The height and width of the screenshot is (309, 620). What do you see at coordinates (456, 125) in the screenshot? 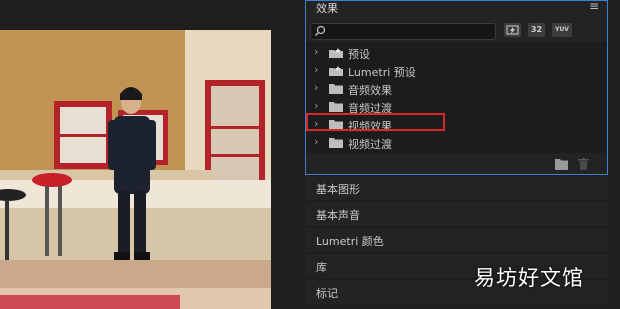
I see `tree-item-video-effects: › 视频效果` at bounding box center [456, 125].